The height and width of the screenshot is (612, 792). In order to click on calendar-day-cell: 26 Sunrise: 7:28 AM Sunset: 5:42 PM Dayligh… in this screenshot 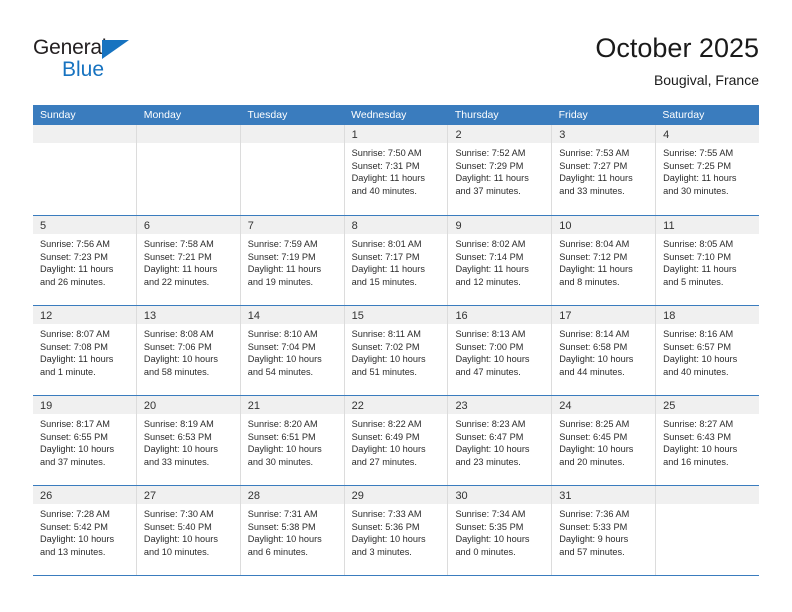, I will do `click(84, 530)`.